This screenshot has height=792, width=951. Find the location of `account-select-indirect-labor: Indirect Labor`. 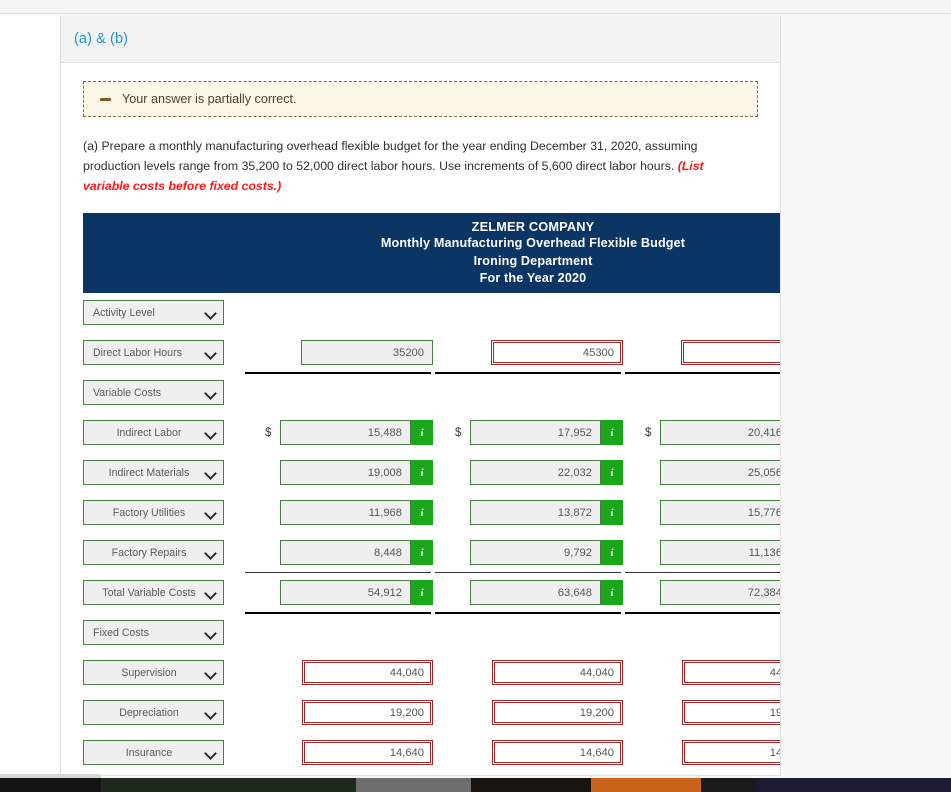

account-select-indirect-labor: Indirect Labor is located at coordinates (153, 433).